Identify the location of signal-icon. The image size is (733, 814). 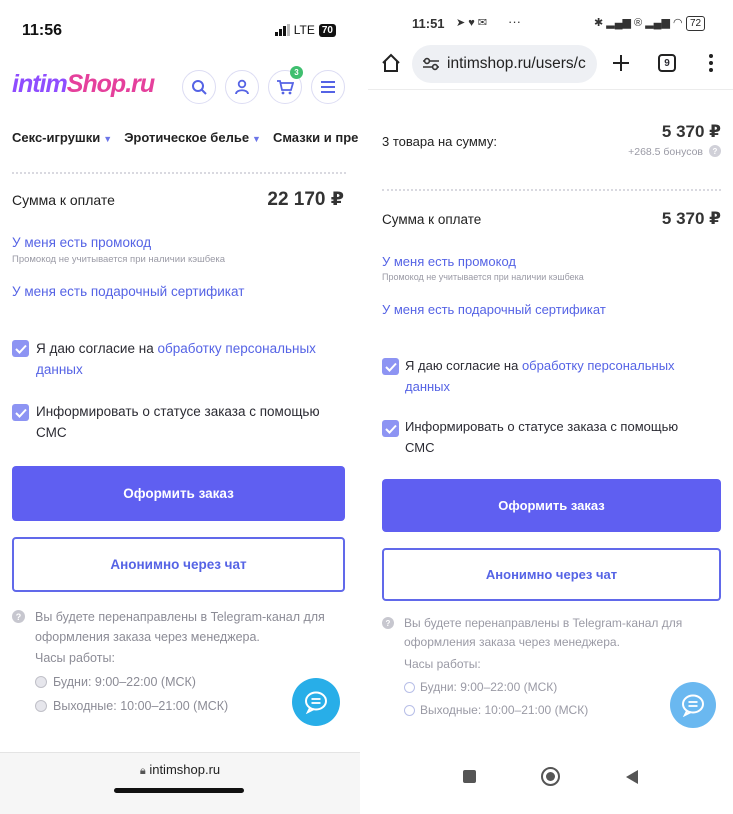
(282, 30).